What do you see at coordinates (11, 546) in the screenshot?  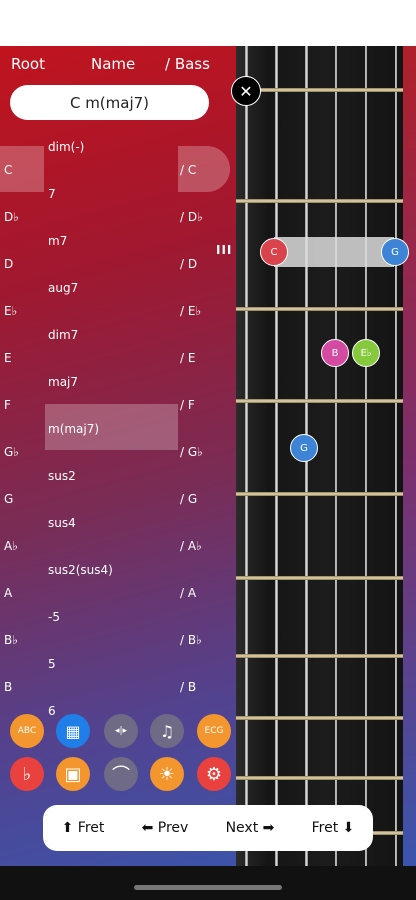 I see `root-option: A♭` at bounding box center [11, 546].